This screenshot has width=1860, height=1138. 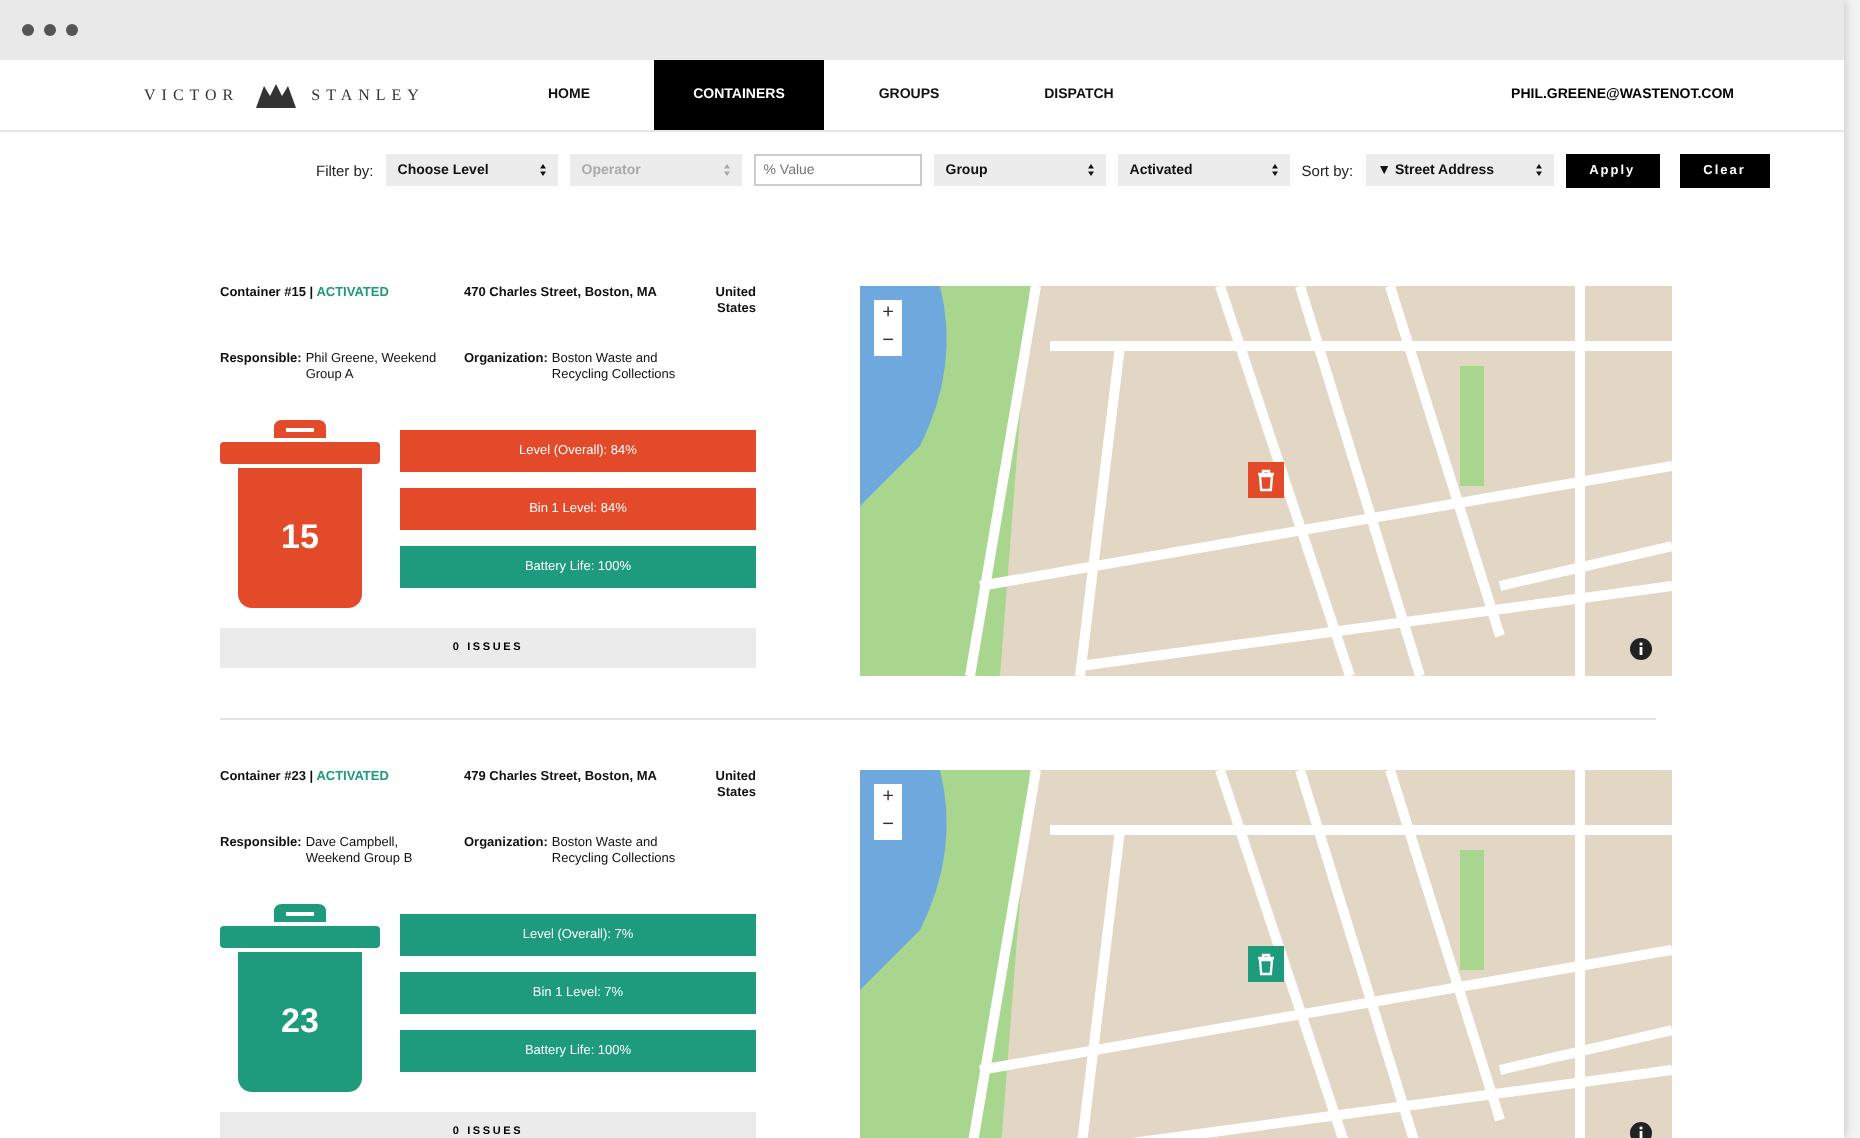 What do you see at coordinates (368, 95) in the screenshot?
I see `brand-name: STANLEY` at bounding box center [368, 95].